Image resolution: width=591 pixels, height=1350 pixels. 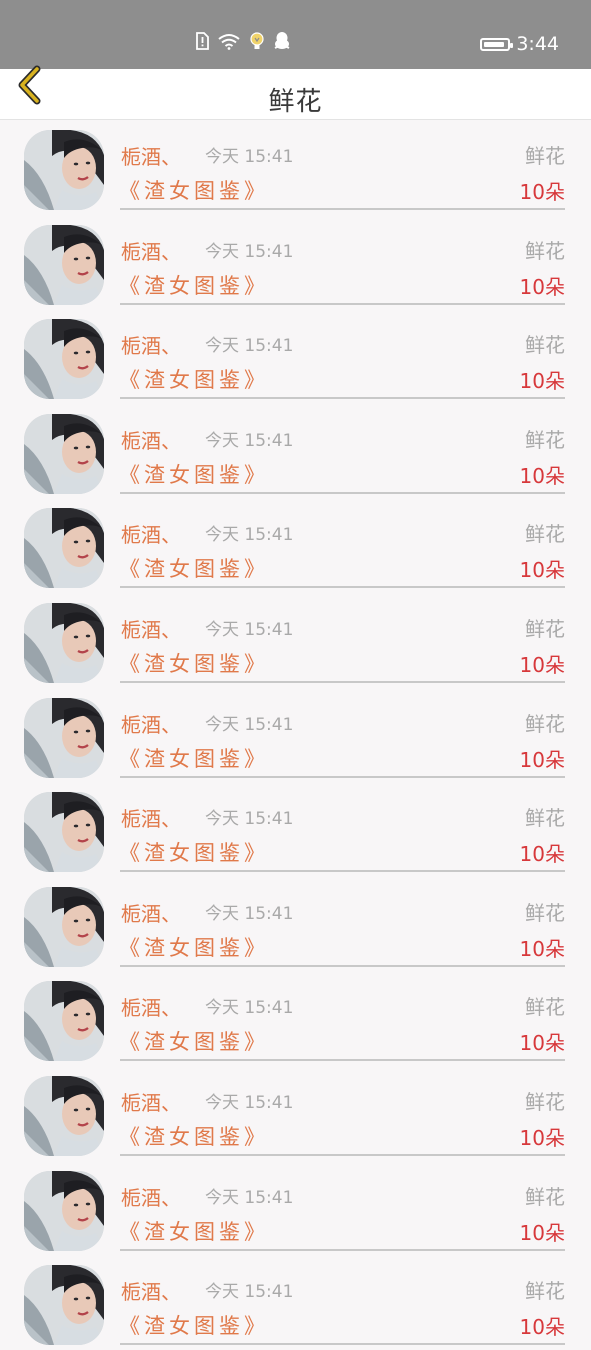 What do you see at coordinates (243, 43) in the screenshot?
I see `status-icons` at bounding box center [243, 43].